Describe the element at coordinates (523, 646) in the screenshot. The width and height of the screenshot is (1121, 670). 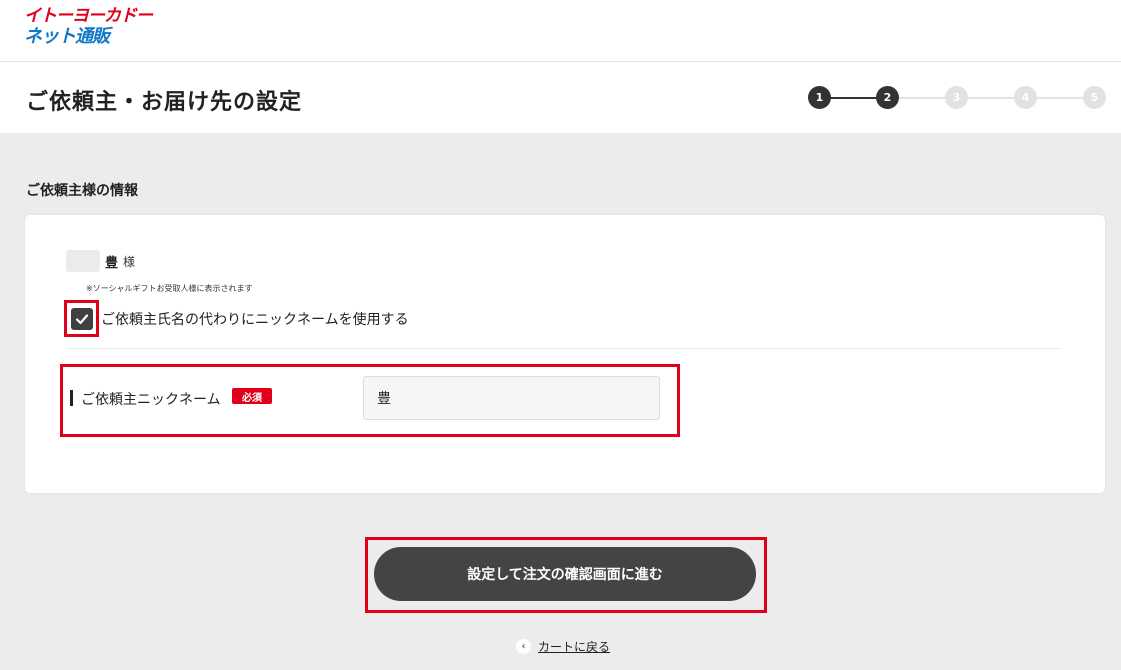
I see `chevron-left-icon: ‹` at that location.